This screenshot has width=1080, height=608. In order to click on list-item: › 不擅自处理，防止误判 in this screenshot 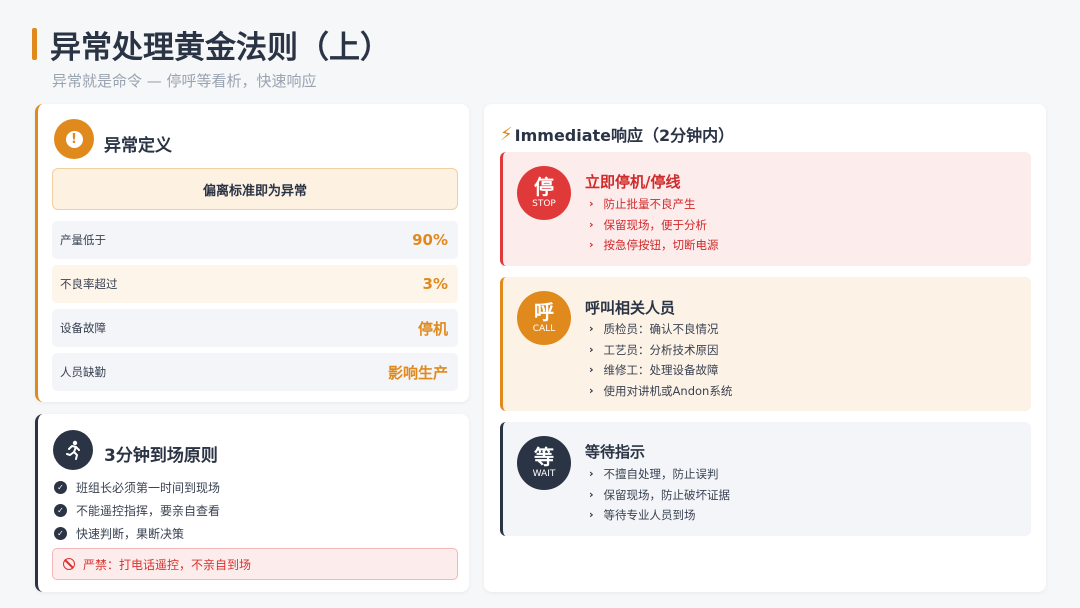, I will do `click(659, 474)`.